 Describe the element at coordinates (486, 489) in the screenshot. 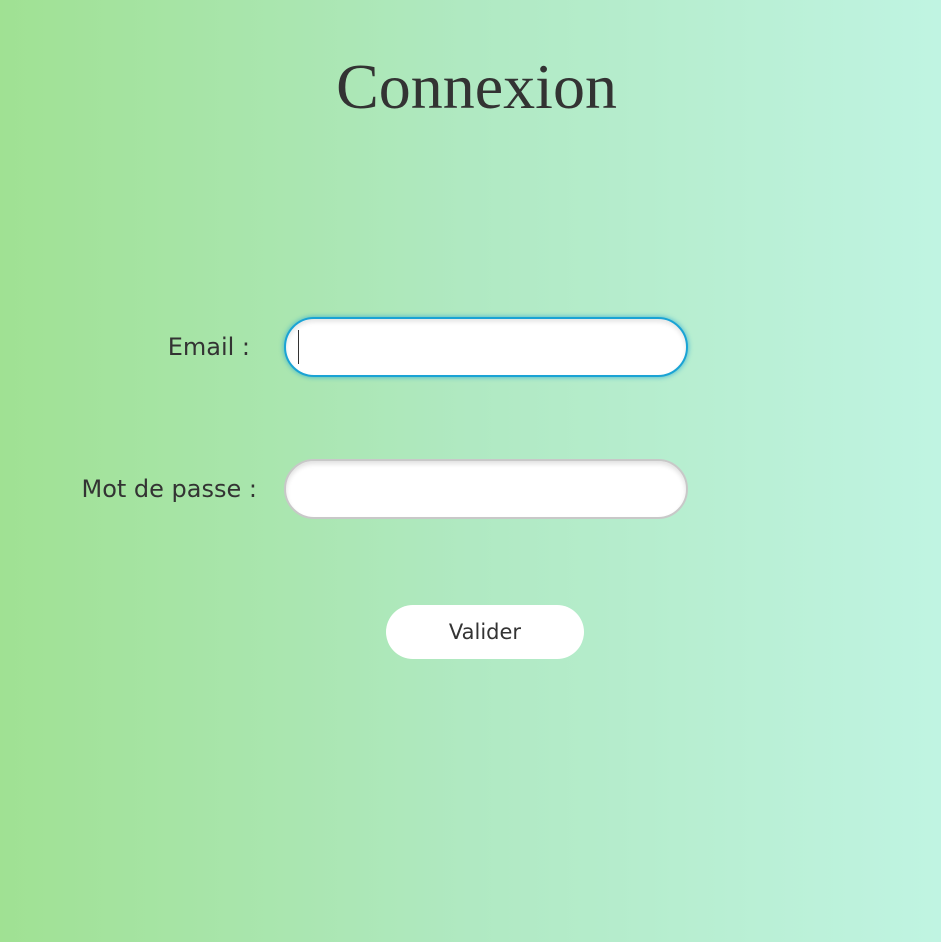

I see `password-field` at that location.